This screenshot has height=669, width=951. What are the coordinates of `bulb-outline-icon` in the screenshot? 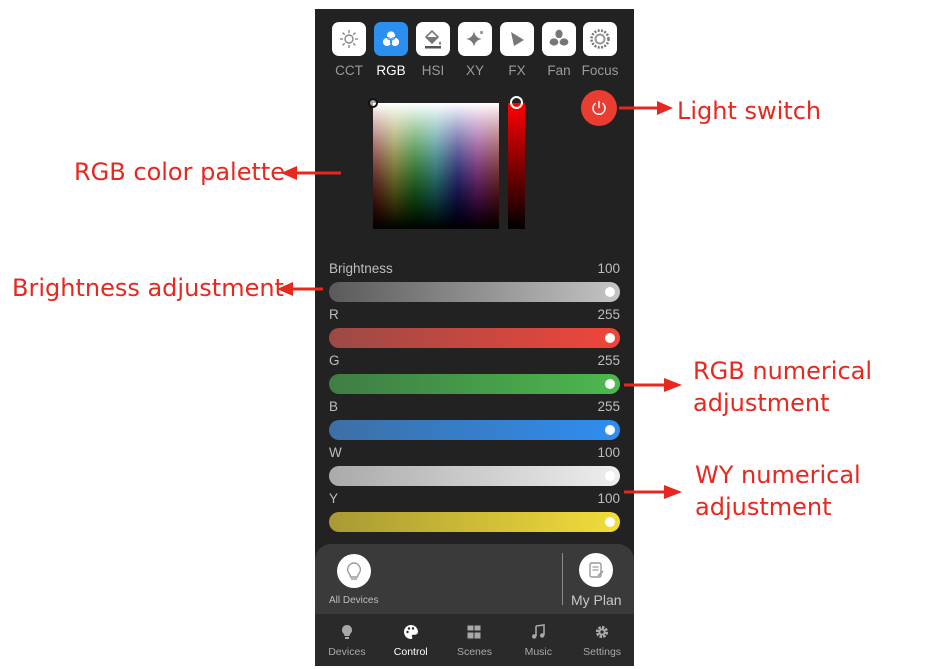 It's located at (353, 571).